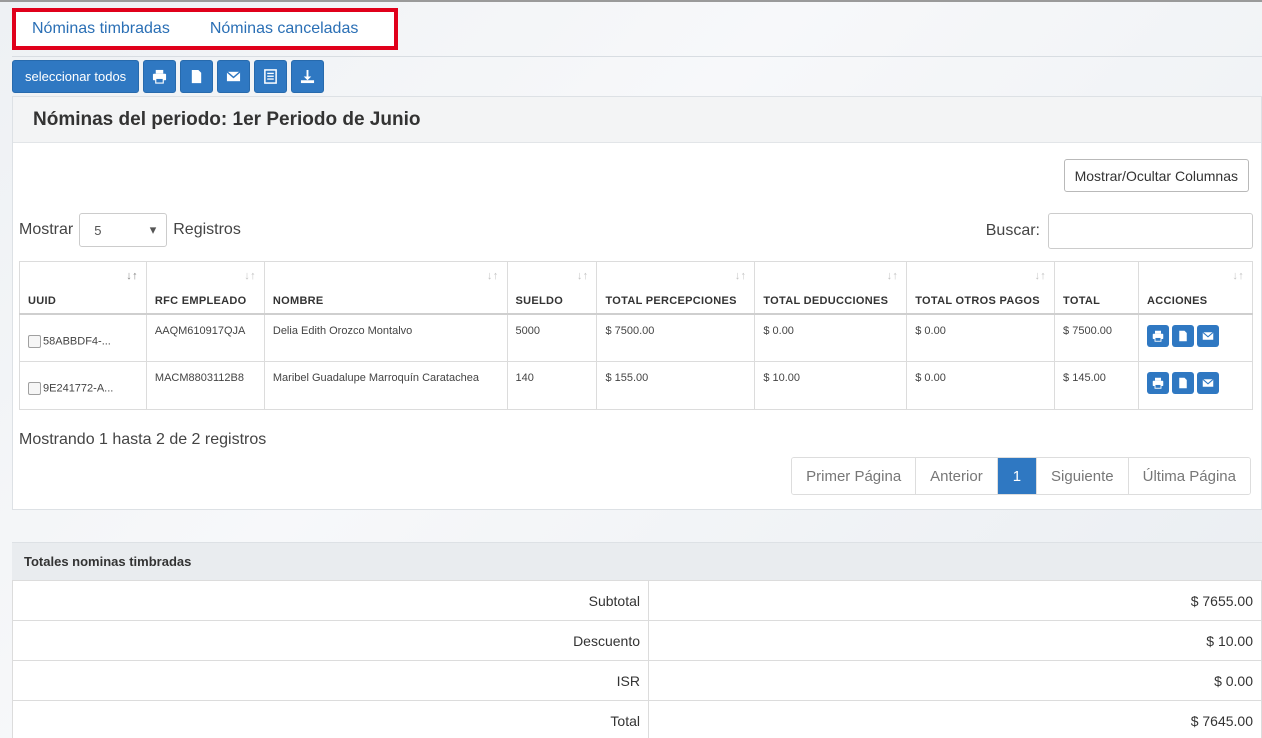 This screenshot has width=1262, height=738. Describe the element at coordinates (831, 385) in the screenshot. I see `deducciones-cell: $ 10.00` at that location.